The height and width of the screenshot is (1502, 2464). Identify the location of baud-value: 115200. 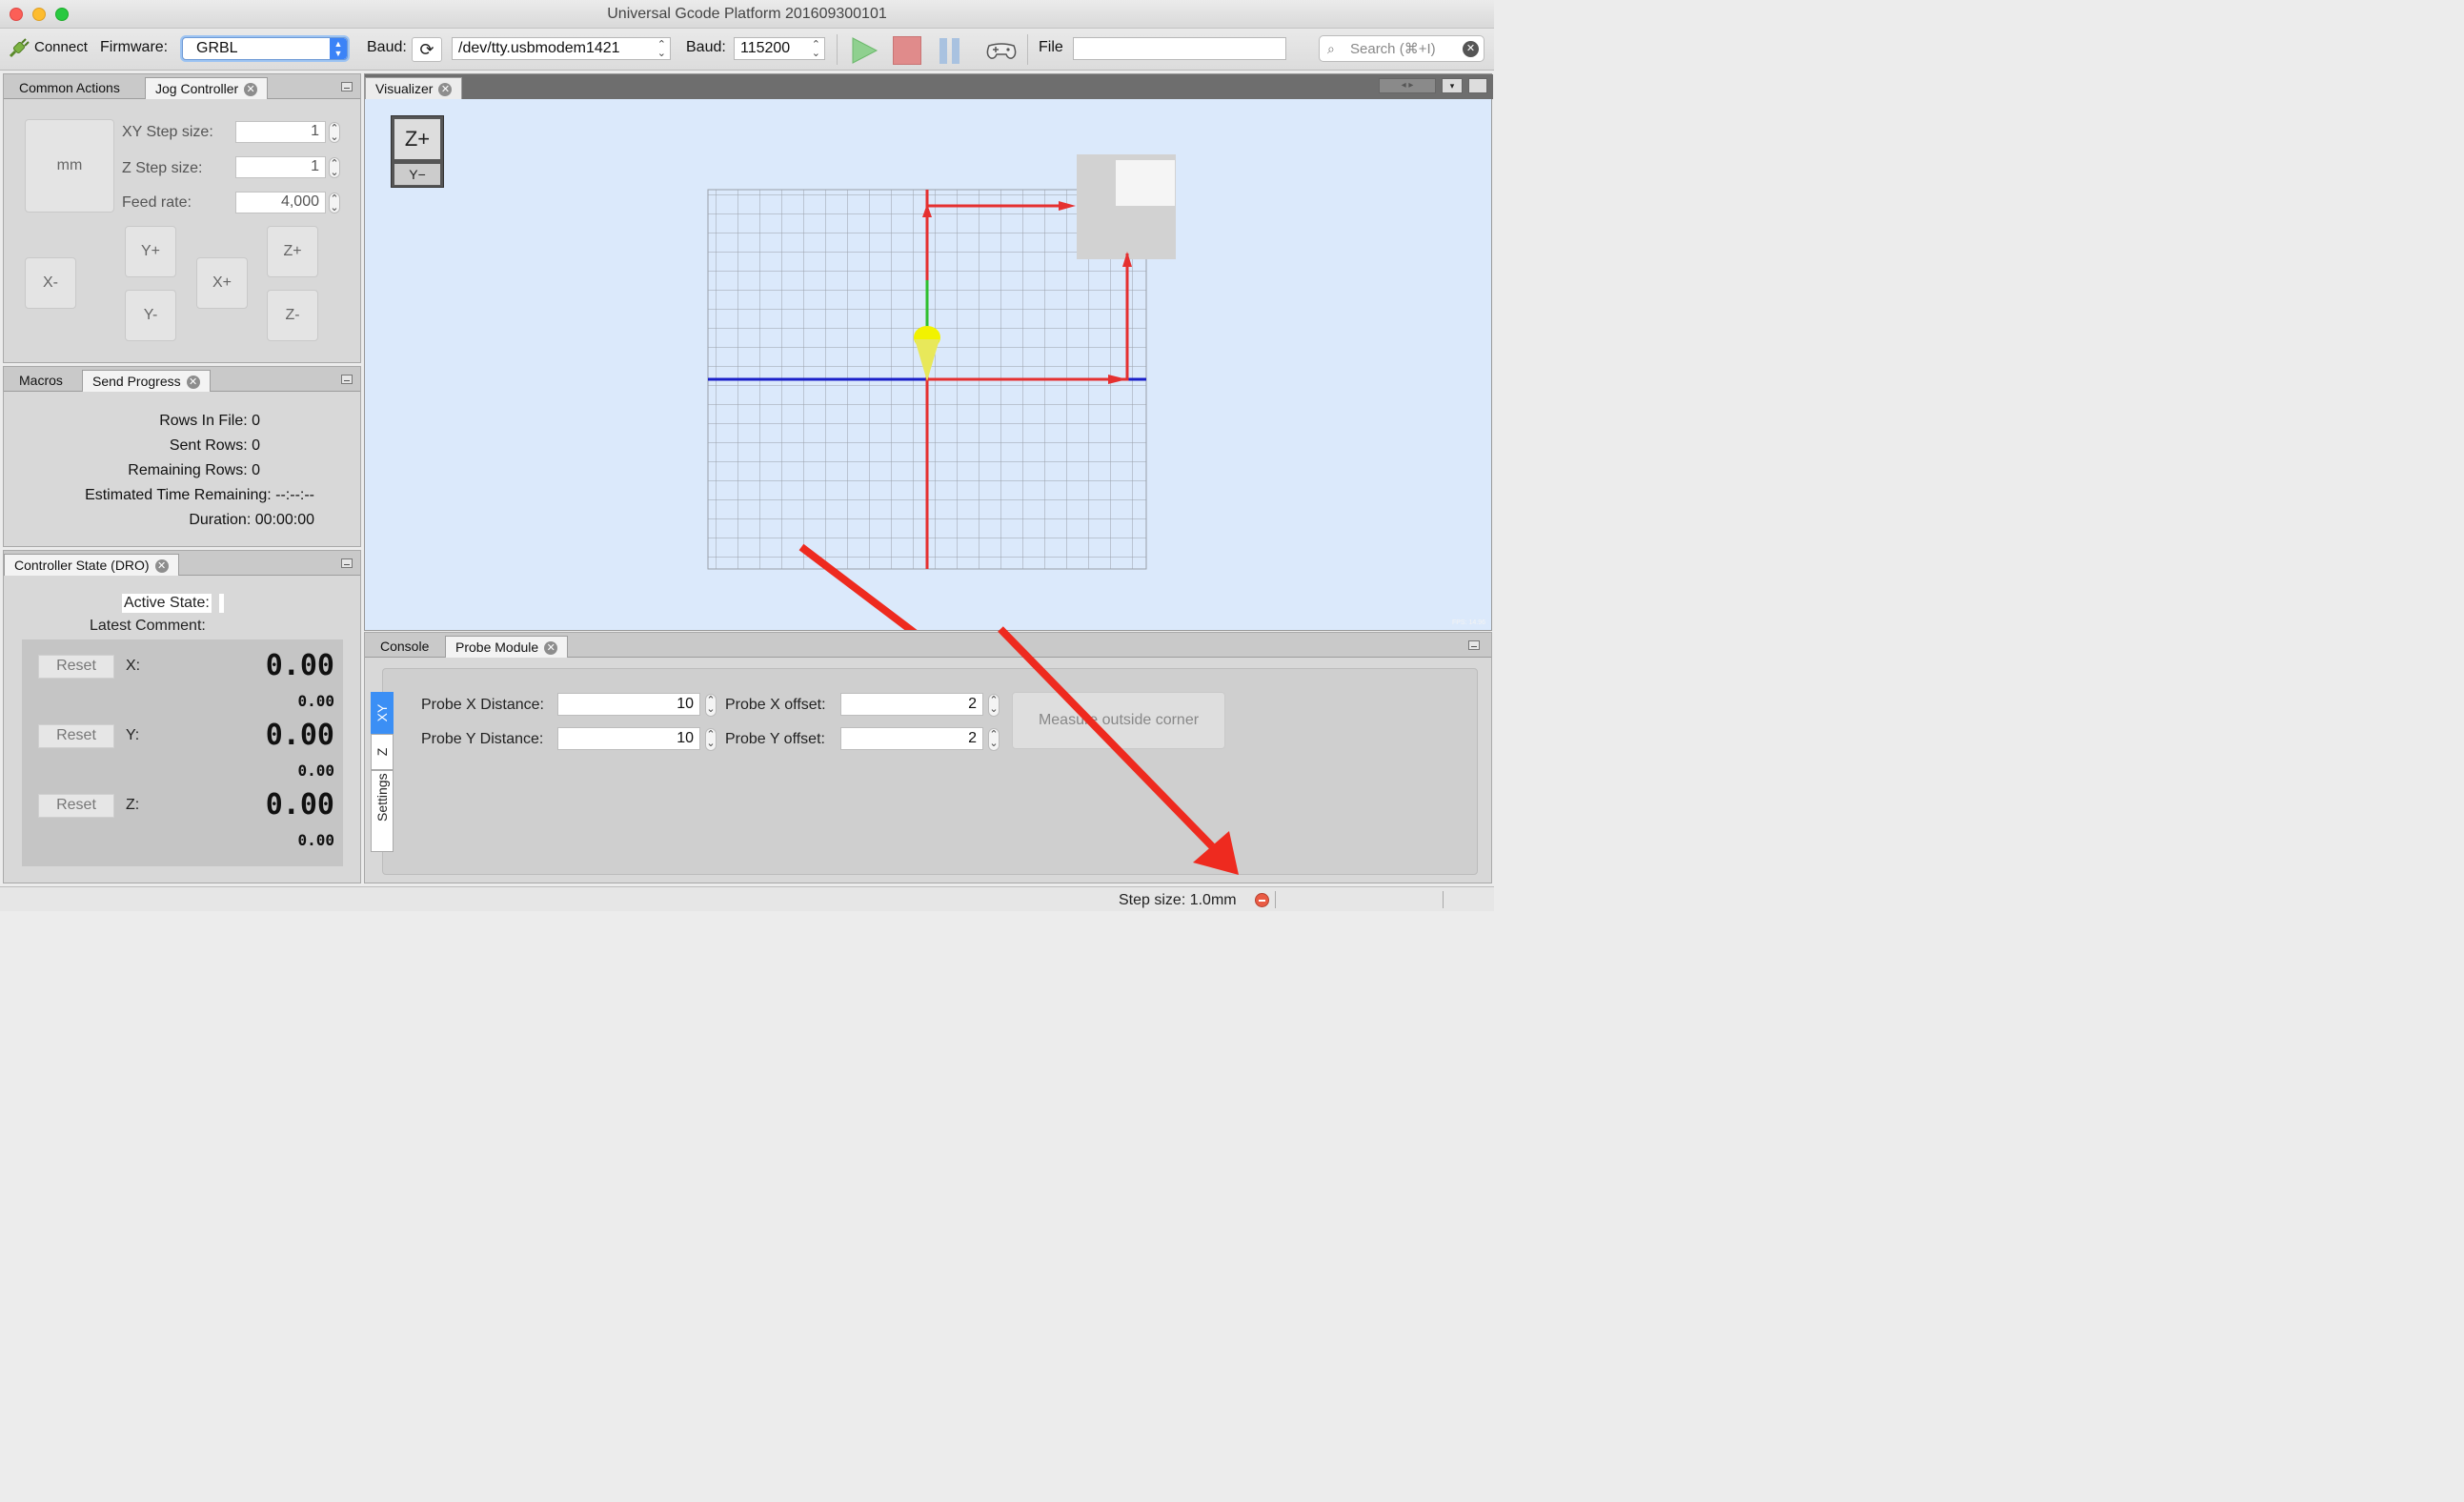
(765, 48).